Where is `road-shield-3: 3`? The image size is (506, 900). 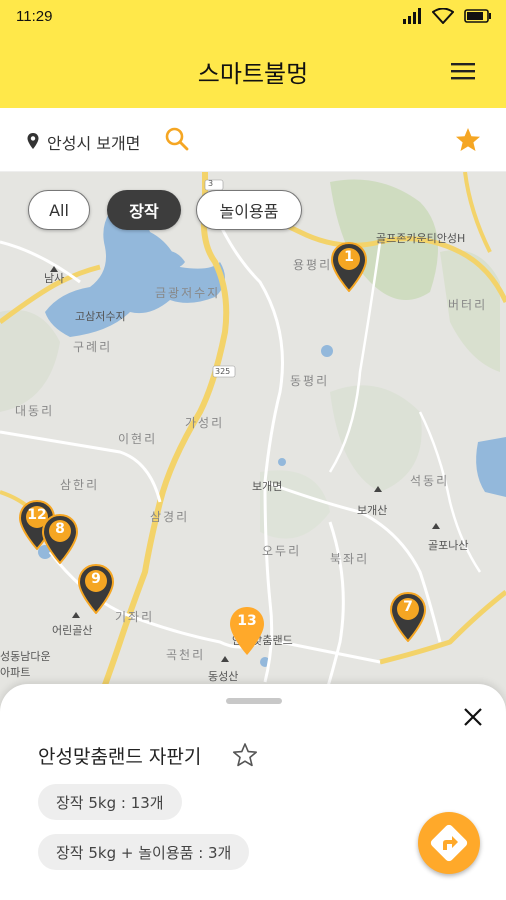 road-shield-3: 3 is located at coordinates (211, 183).